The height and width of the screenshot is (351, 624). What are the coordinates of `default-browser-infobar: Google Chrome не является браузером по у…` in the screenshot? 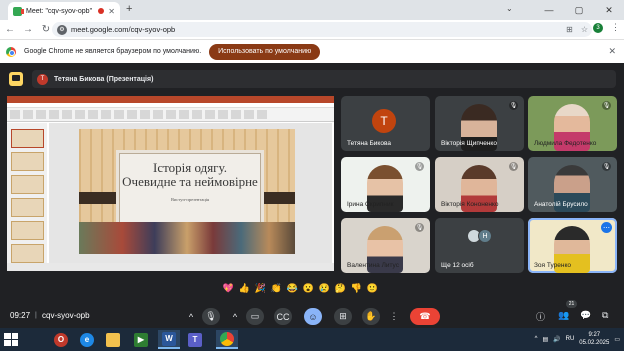 It's located at (312, 51).